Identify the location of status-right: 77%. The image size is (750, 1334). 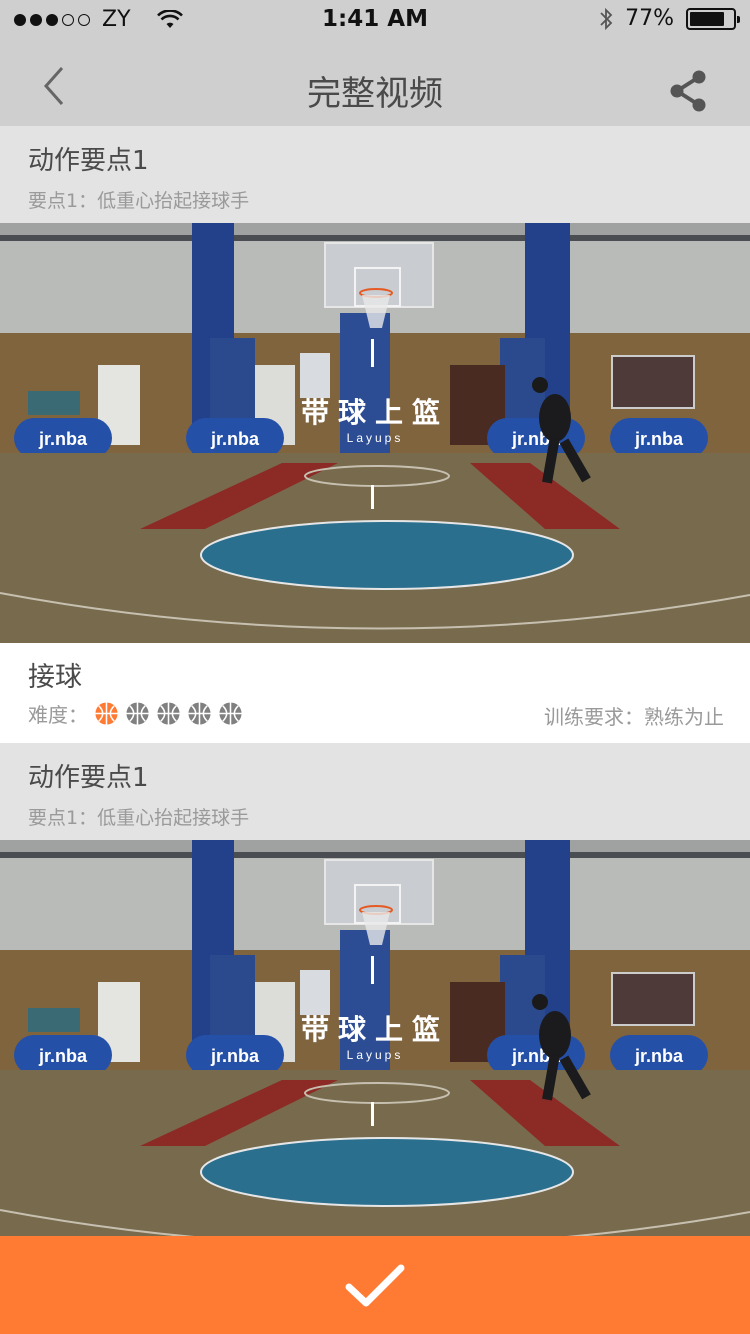
(669, 18).